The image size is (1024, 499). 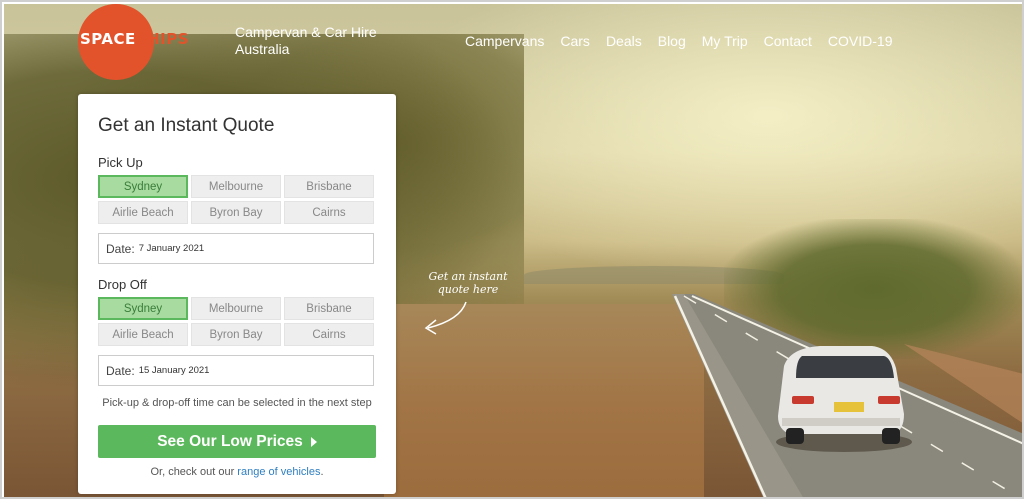 I want to click on cta-label: See Our Low Prices, so click(x=230, y=441).